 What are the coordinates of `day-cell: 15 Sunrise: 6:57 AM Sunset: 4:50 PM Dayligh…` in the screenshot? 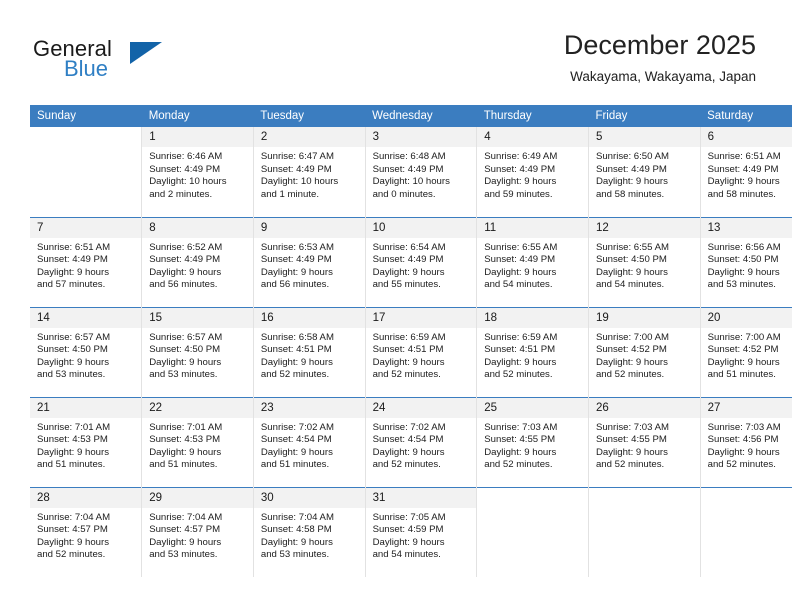 It's located at (197, 352).